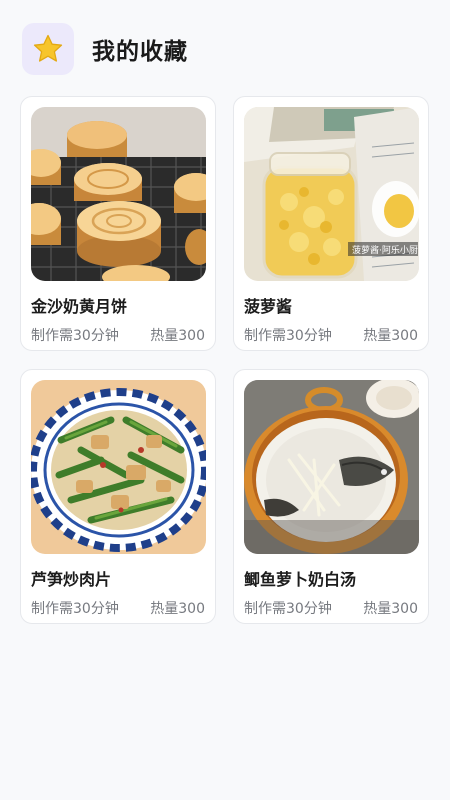  I want to click on star-icon, so click(48, 48).